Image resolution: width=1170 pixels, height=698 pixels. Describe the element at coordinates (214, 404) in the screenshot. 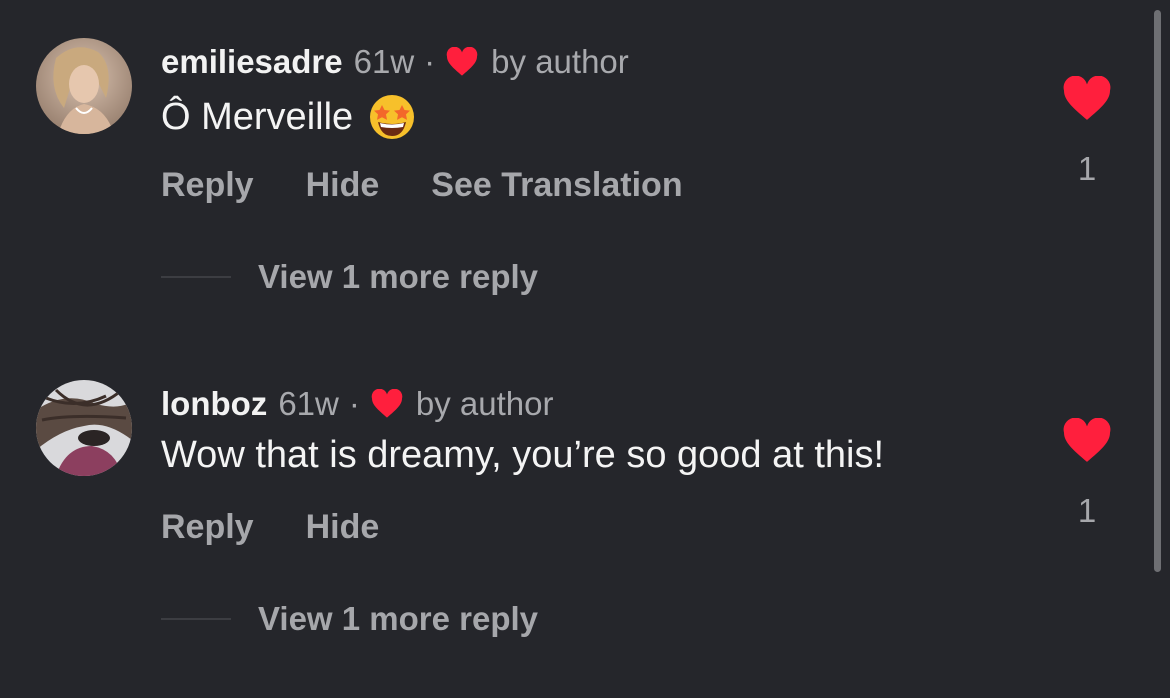

I see `username: lonboz` at that location.